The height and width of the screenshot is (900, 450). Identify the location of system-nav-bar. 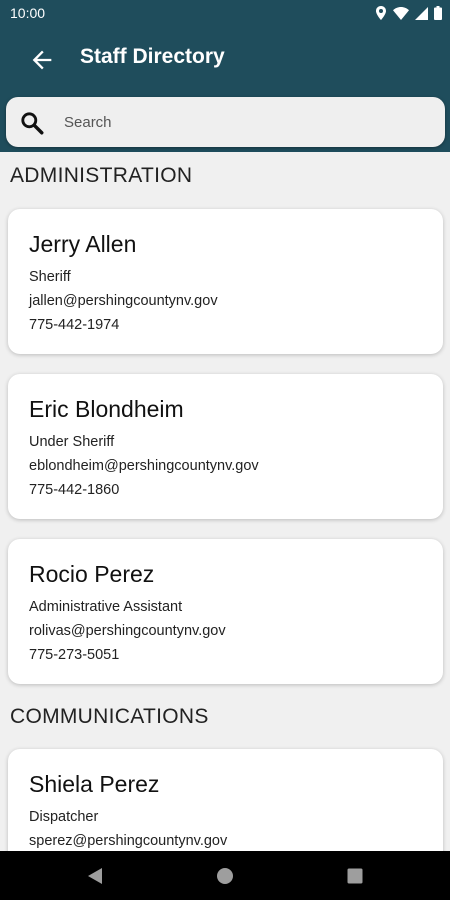
(225, 875).